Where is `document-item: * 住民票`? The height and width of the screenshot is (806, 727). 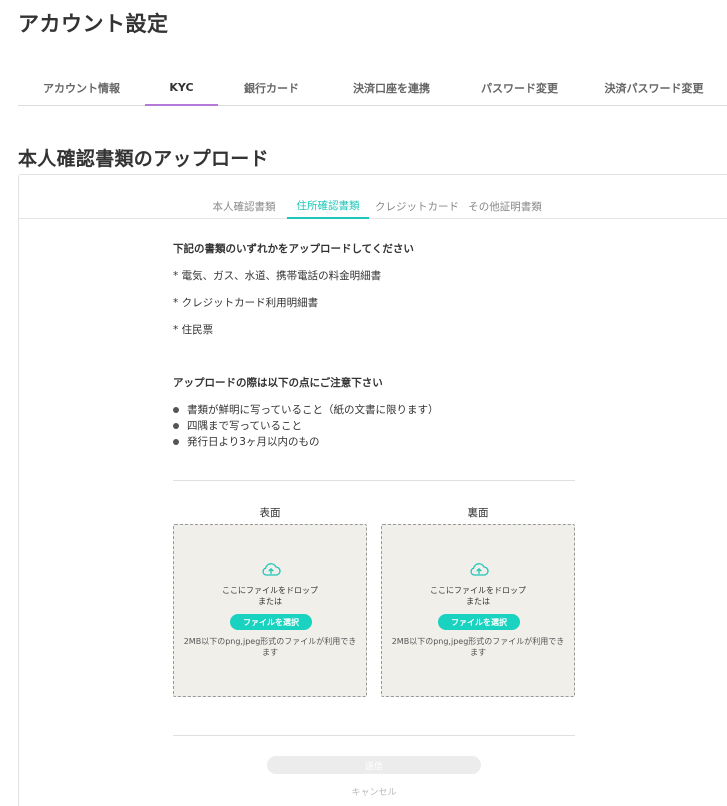 document-item: * 住民票 is located at coordinates (193, 330).